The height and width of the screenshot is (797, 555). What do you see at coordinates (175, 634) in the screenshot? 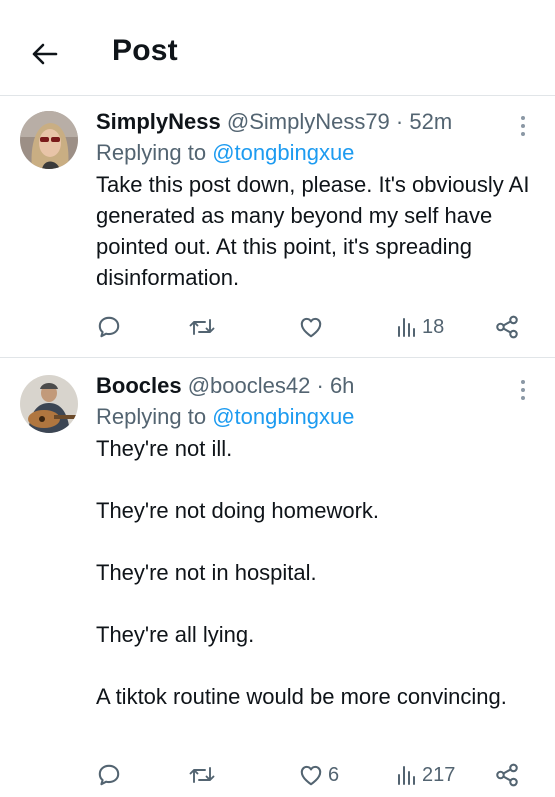
I see `reply-text-paragraph: They're all lying.` at bounding box center [175, 634].